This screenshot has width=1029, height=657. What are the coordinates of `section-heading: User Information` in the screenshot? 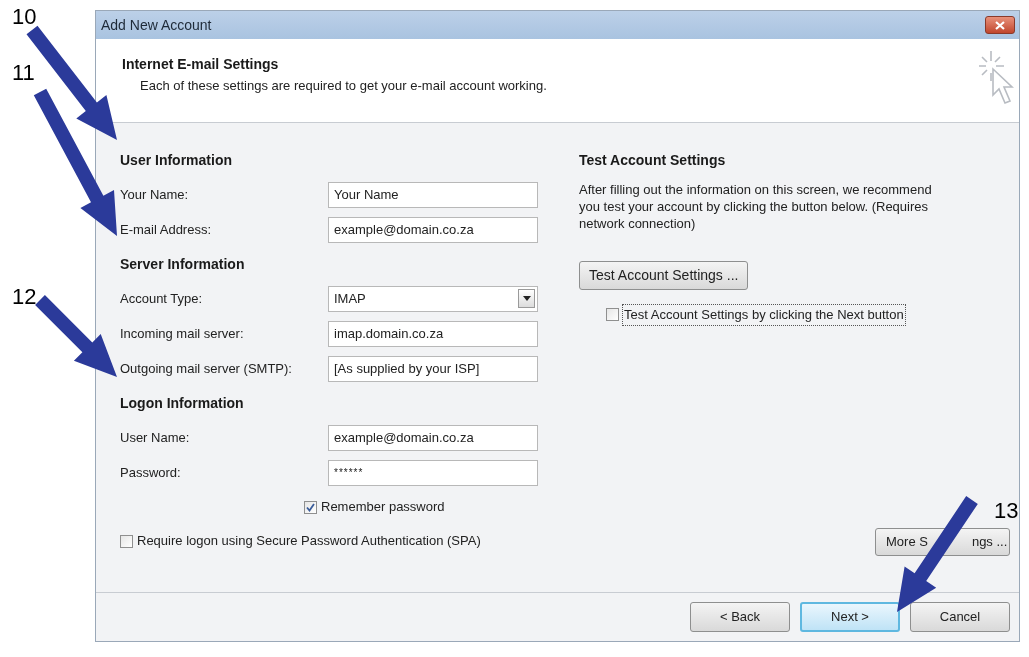 It's located at (176, 160).